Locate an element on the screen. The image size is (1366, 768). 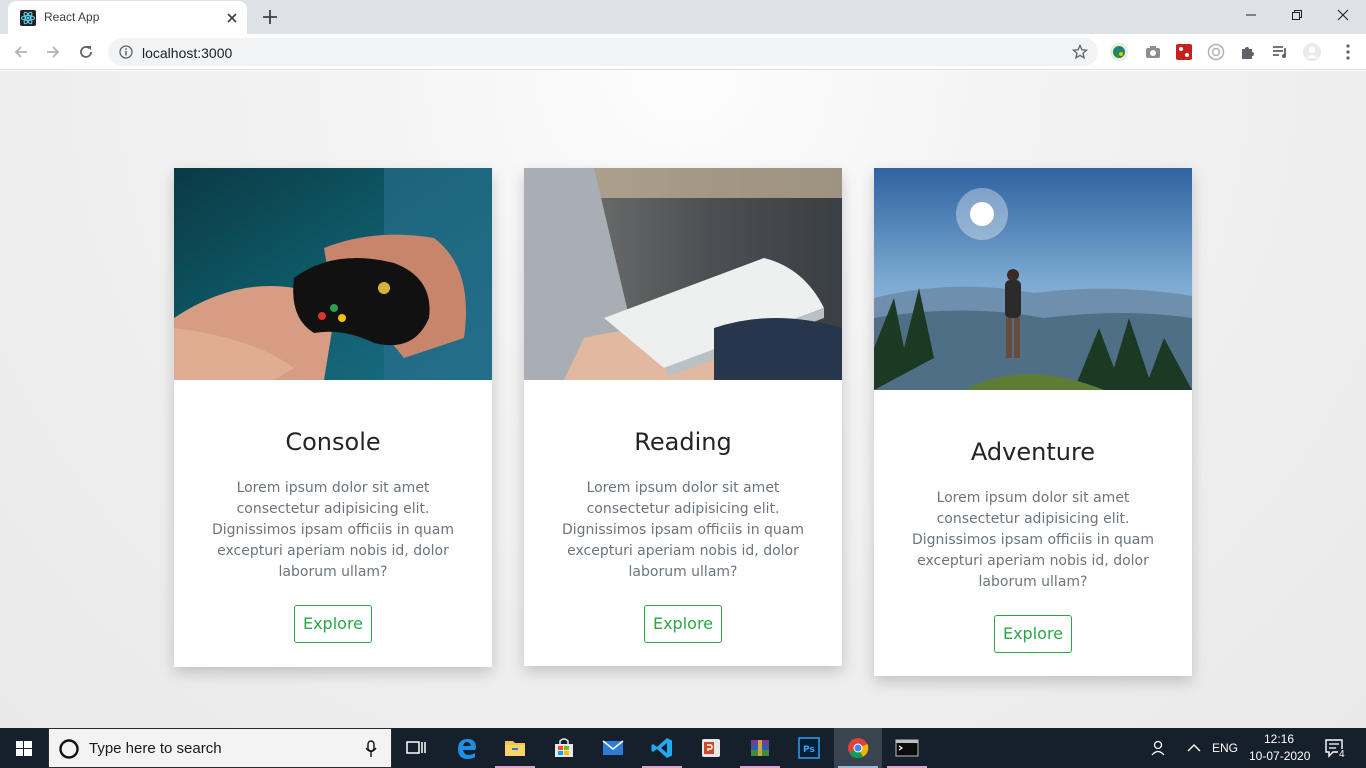
office-button is located at coordinates (711, 748).